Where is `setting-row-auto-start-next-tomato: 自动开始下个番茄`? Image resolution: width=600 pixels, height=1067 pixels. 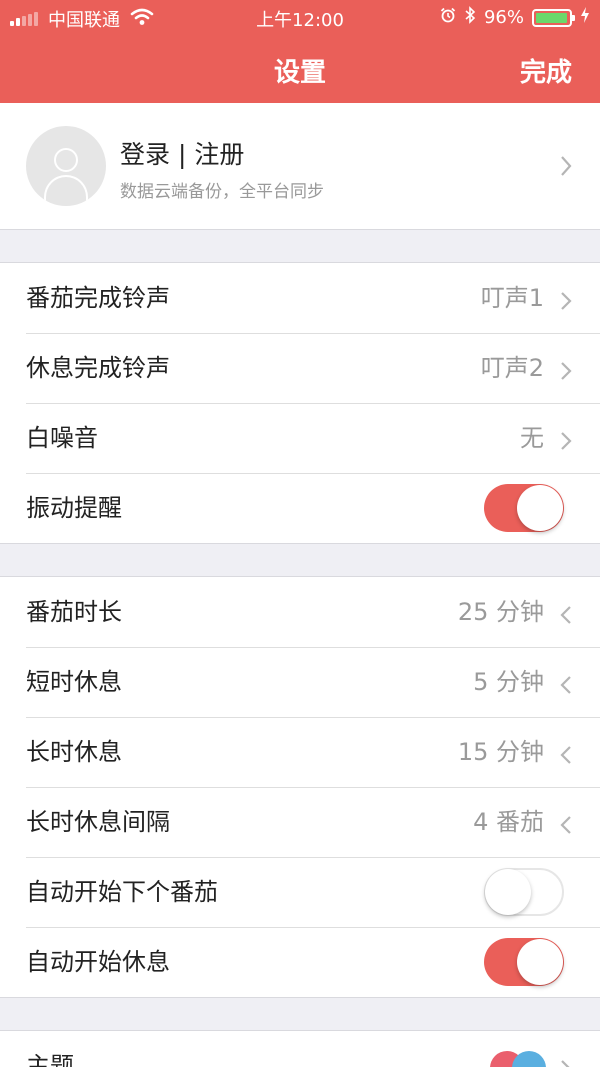
setting-row-auto-start-next-tomato: 自动开始下个番茄 is located at coordinates (300, 892).